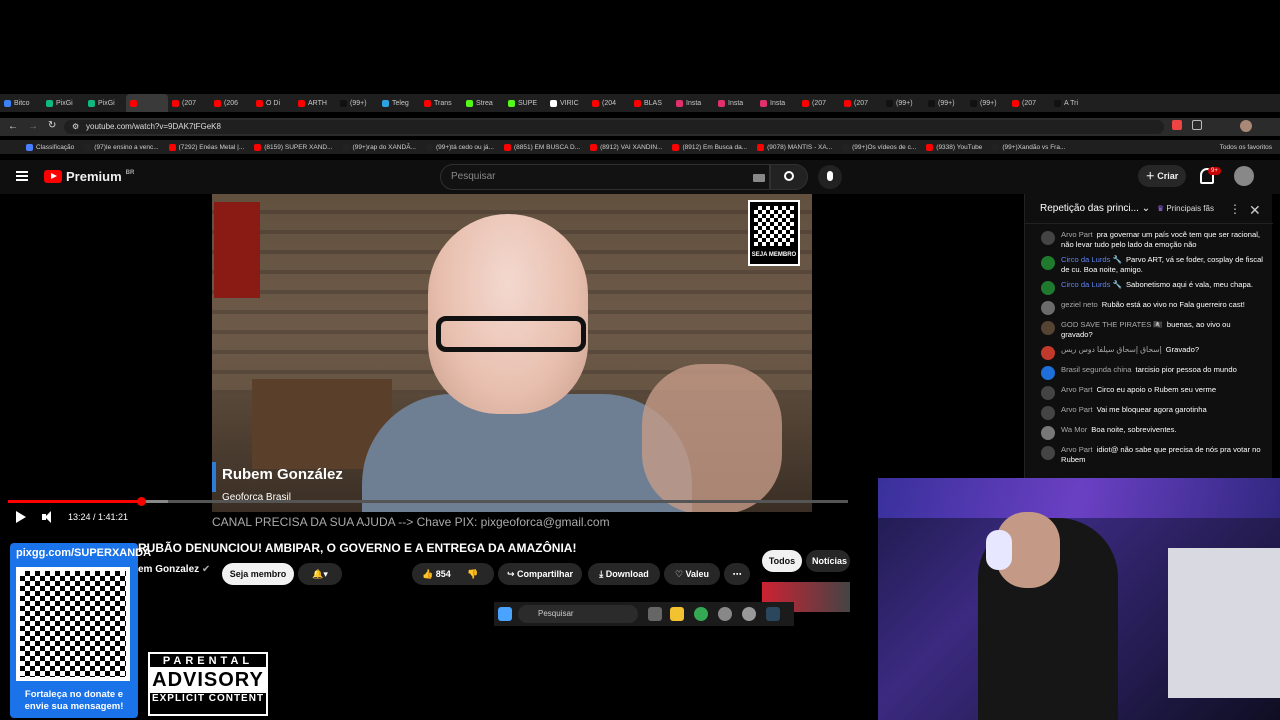  I want to click on chat-author: geziel neto, so click(1079, 304).